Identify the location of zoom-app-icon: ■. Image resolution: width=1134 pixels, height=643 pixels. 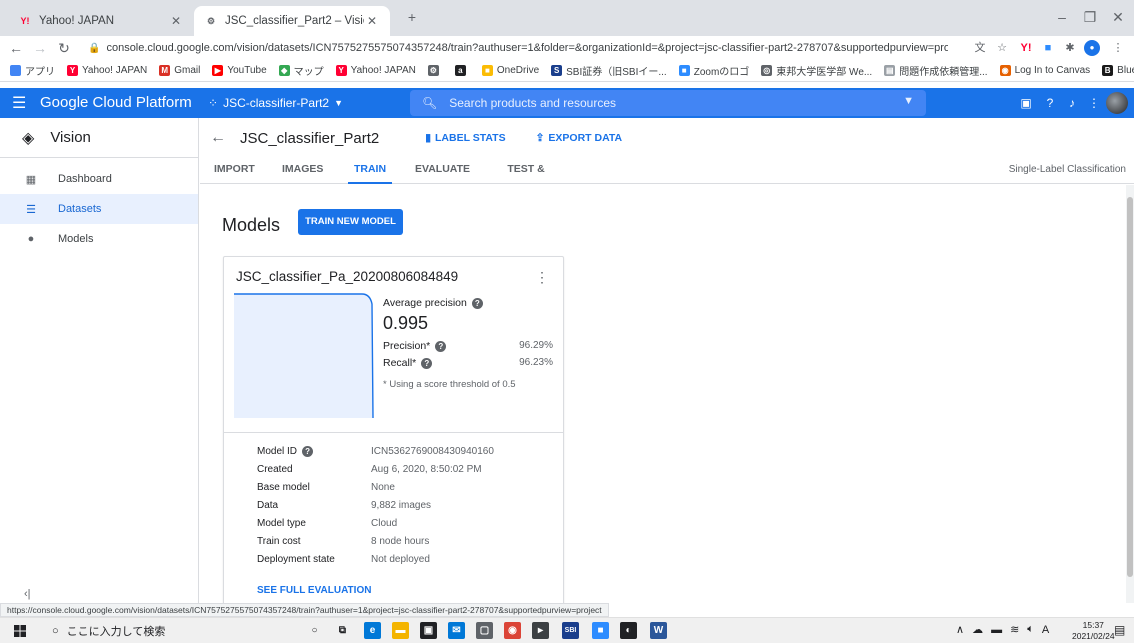
(600, 630).